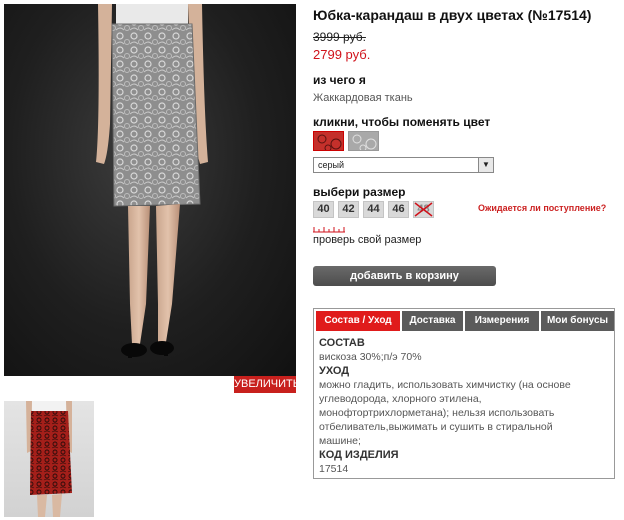 This screenshot has width=624, height=520. Describe the element at coordinates (339, 80) in the screenshot. I see `material-heading: из чего я` at that location.